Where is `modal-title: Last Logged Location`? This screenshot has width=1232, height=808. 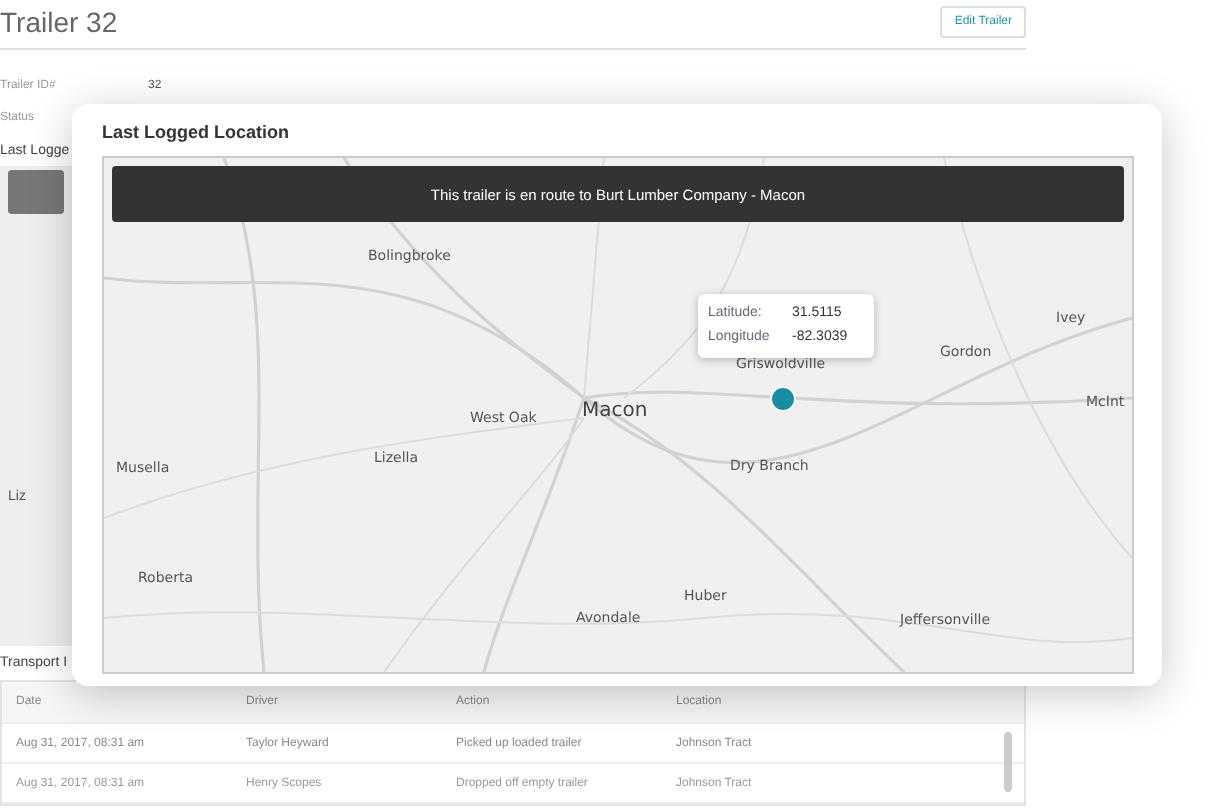 modal-title: Last Logged Location is located at coordinates (196, 134).